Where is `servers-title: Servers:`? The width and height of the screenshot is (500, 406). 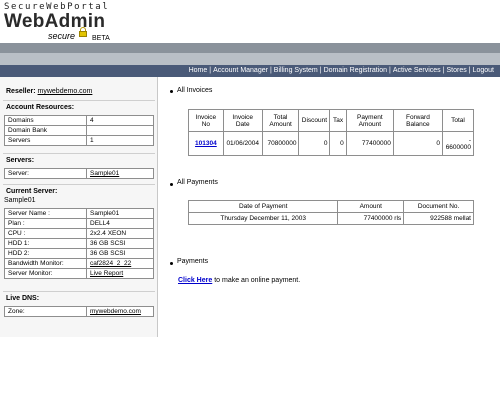
servers-title: Servers: is located at coordinates (20, 160).